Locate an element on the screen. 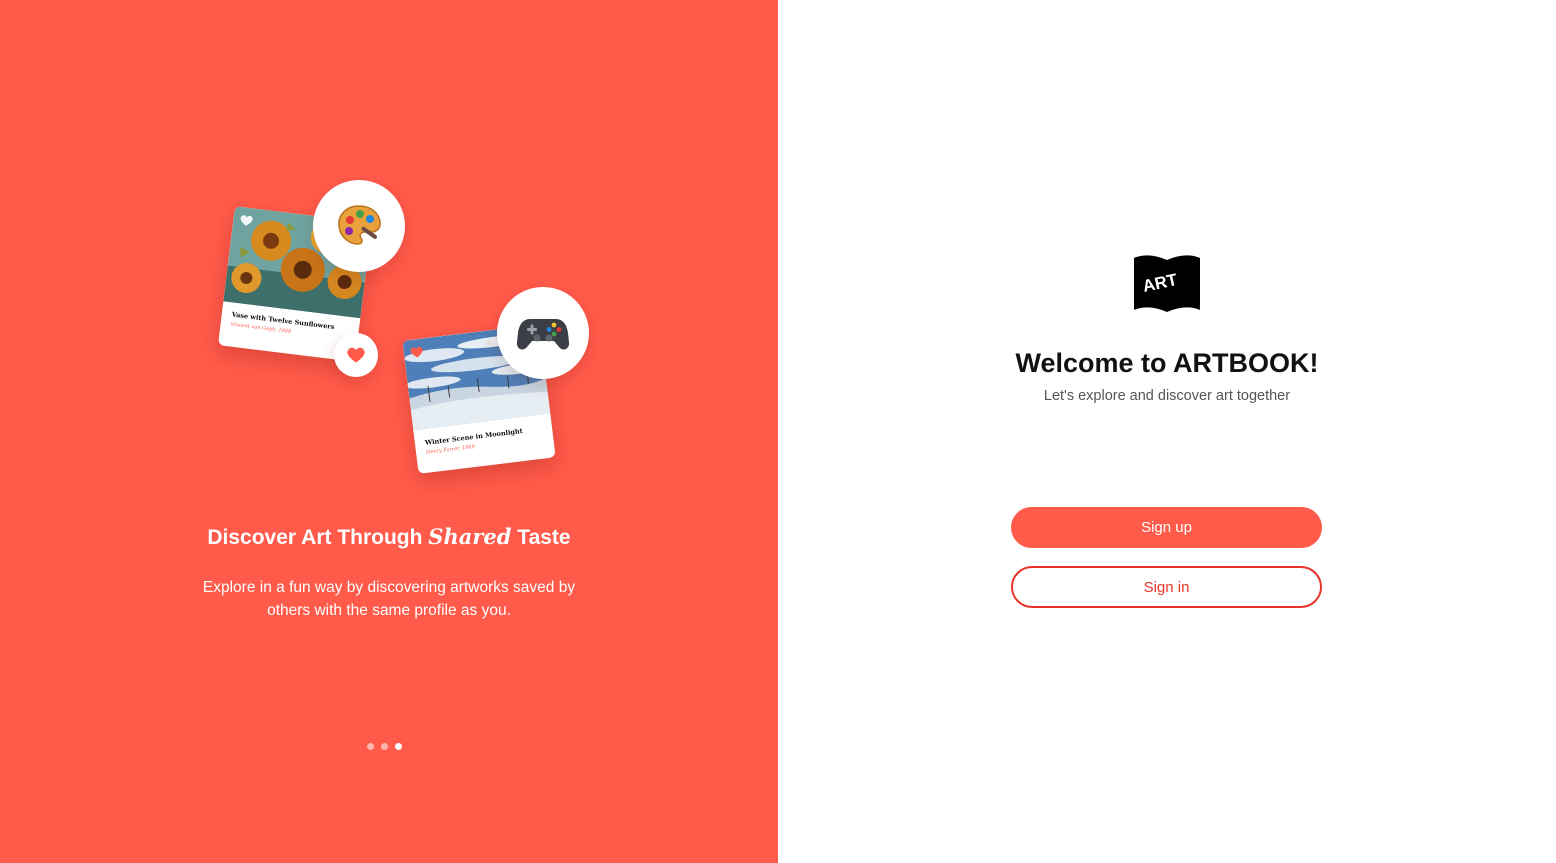 The width and height of the screenshot is (1556, 863). gamepad-badge is located at coordinates (543, 333).